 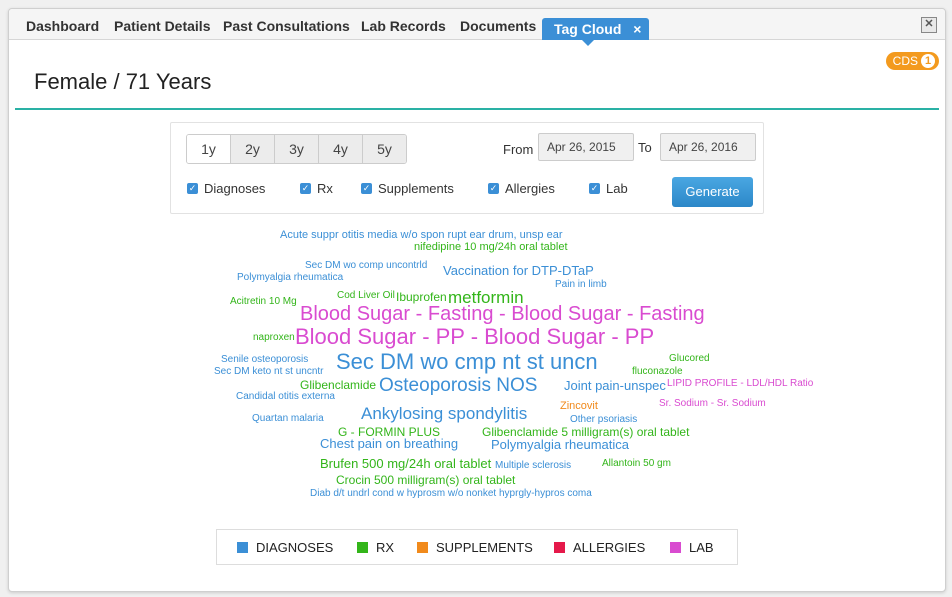 I want to click on tab-patient-details: Patient Details, so click(x=162, y=26).